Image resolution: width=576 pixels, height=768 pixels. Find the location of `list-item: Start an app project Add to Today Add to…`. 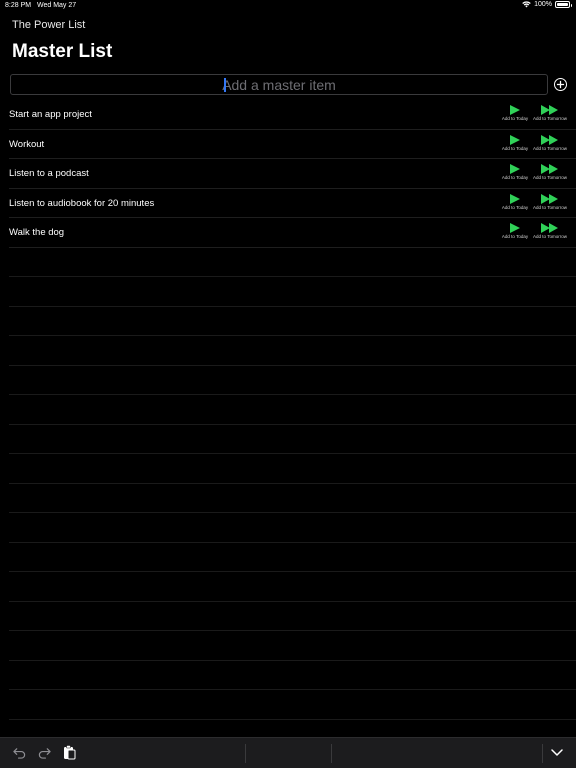

list-item: Start an app project Add to Today Add to… is located at coordinates (292, 115).